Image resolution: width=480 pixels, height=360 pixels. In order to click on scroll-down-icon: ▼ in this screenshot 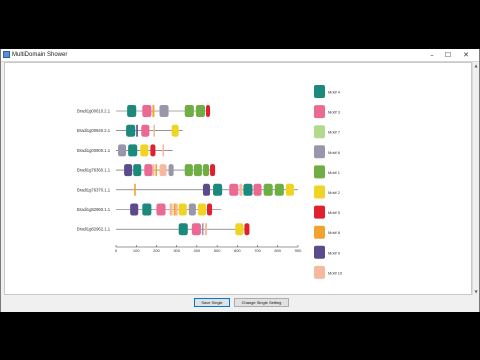, I will do `click(476, 291)`.